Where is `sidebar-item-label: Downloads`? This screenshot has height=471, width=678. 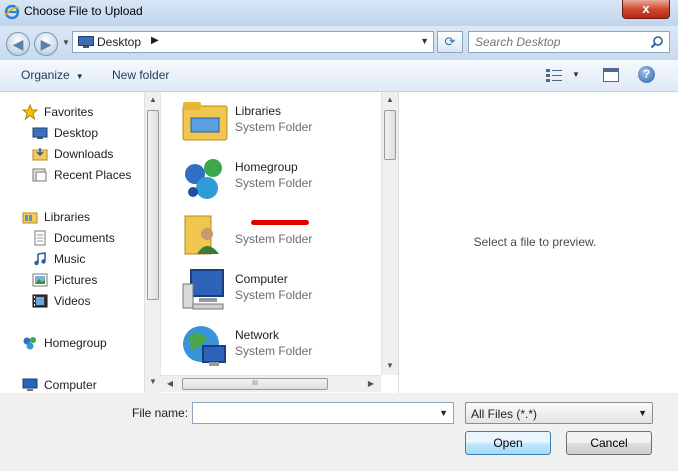
sidebar-item-label: Downloads is located at coordinates (84, 154).